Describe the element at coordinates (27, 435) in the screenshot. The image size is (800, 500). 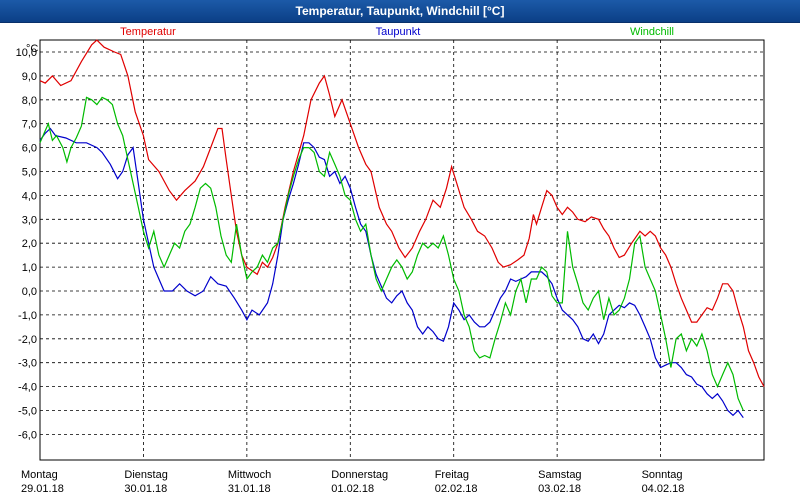
I see `y-tick-label: -6,0` at that location.